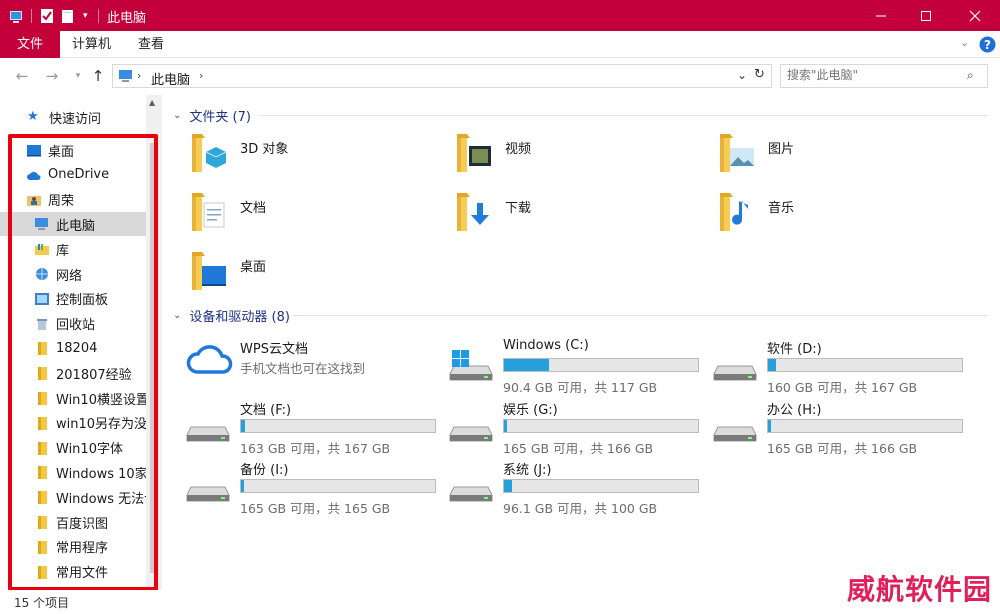  I want to click on nav-item: 201807经验, so click(73, 373).